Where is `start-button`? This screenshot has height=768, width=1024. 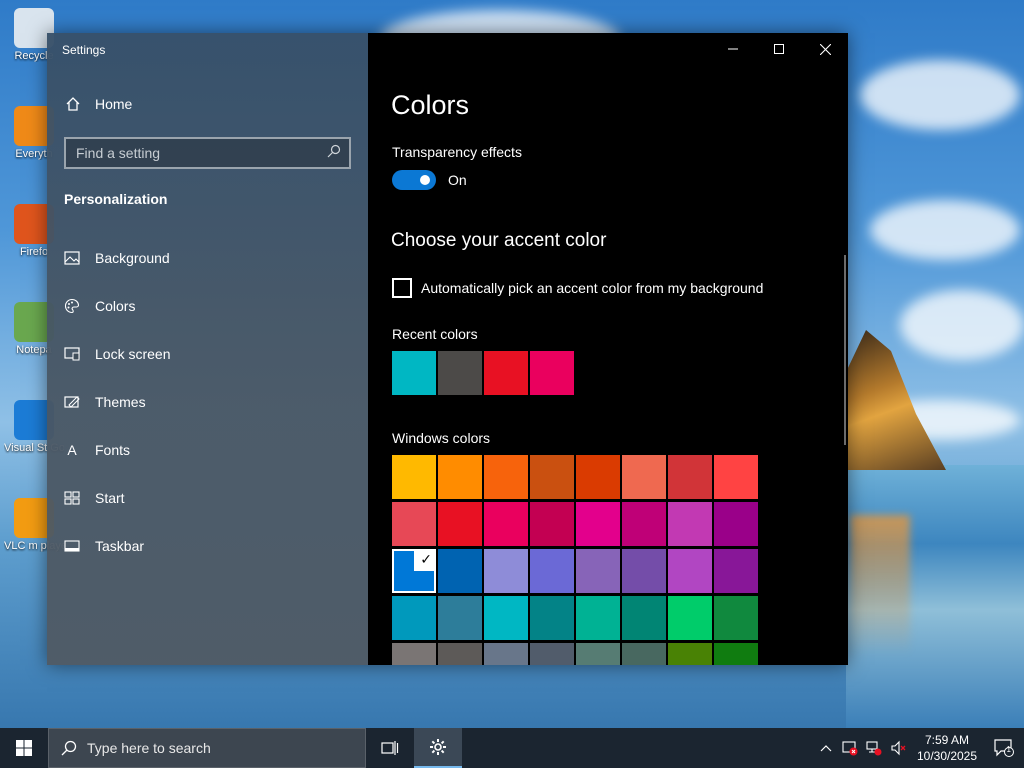 start-button is located at coordinates (24, 748).